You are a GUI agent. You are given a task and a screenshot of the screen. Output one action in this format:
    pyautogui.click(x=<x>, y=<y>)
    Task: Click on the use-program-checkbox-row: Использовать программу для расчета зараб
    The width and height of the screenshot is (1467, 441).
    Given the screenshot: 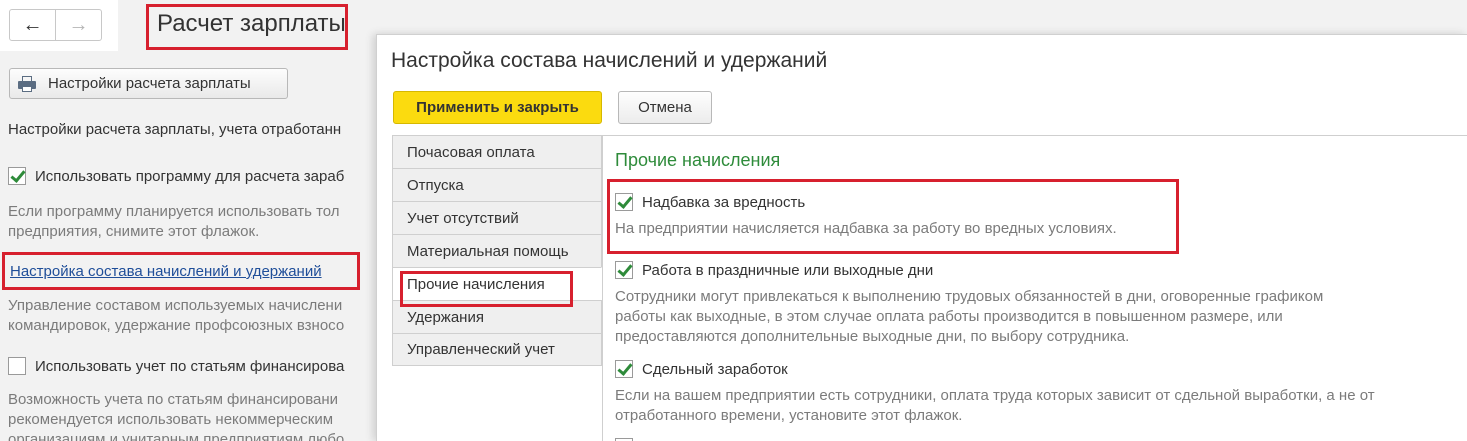 What is the action you would take?
    pyautogui.click(x=176, y=176)
    